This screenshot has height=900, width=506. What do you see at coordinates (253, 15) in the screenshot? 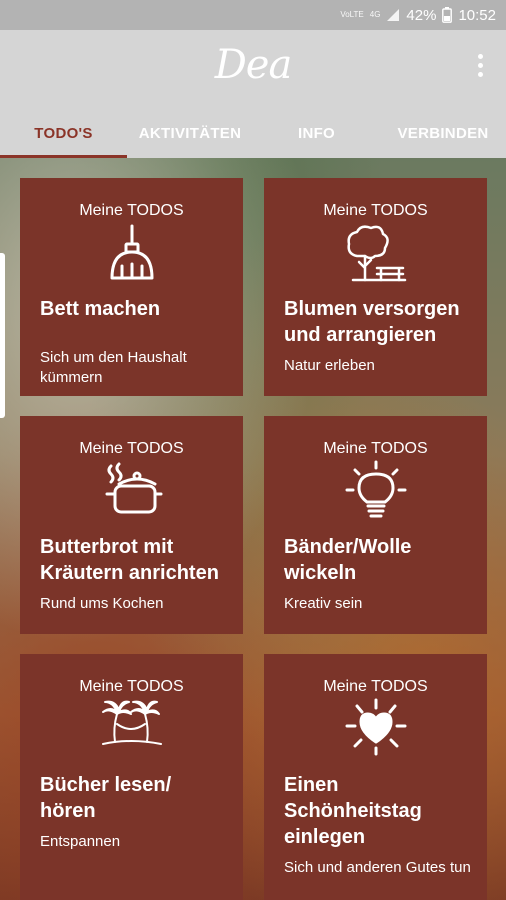
I see `status-bar: VoLTE 4G 42% 10:52` at bounding box center [253, 15].